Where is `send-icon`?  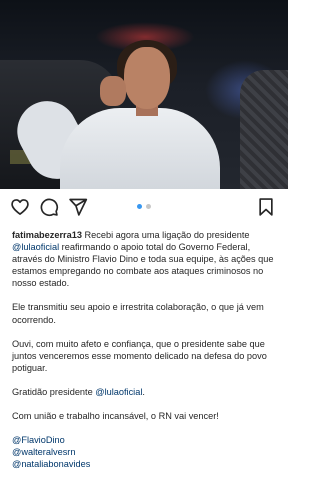
send-icon is located at coordinates (78, 207).